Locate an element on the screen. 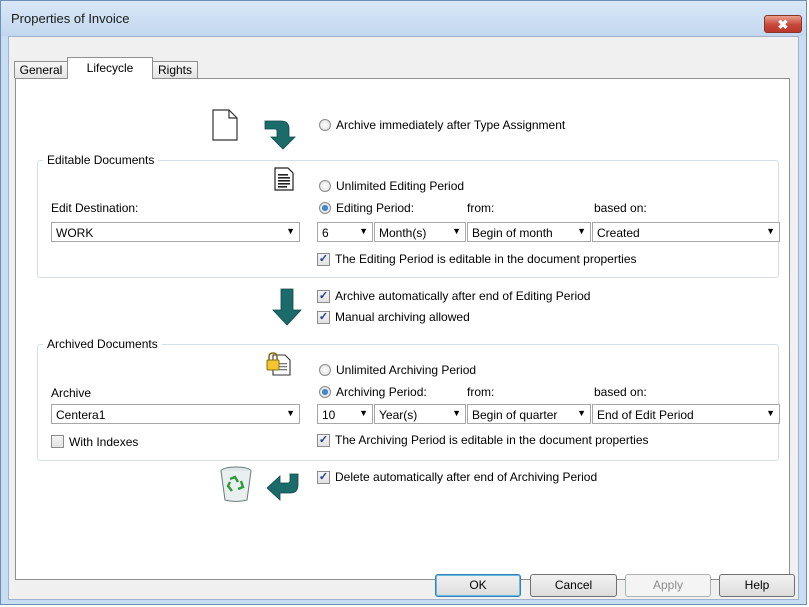 This screenshot has width=809, height=607. manual-archiving-checkbox: ✓ is located at coordinates (323, 317).